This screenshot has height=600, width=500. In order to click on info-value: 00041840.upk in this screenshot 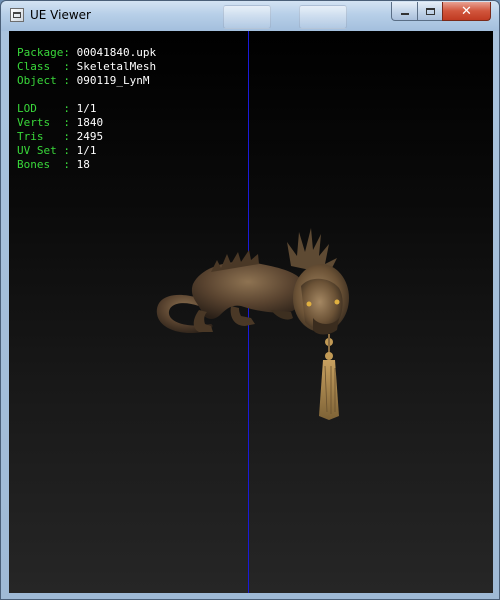, I will do `click(116, 52)`.